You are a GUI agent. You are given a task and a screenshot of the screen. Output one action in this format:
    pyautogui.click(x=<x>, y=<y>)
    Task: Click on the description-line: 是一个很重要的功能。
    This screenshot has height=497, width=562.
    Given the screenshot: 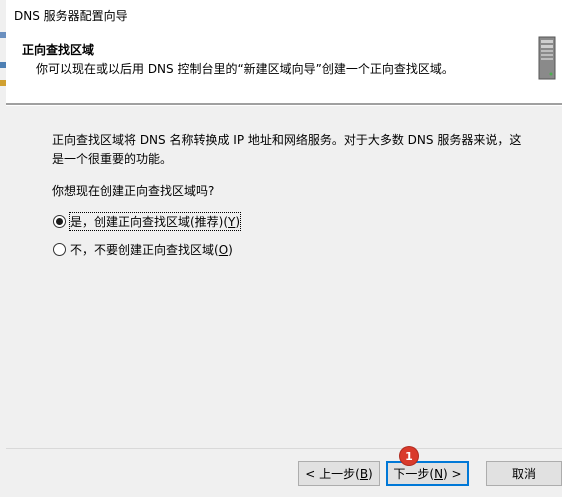 What is the action you would take?
    pyautogui.click(x=112, y=159)
    